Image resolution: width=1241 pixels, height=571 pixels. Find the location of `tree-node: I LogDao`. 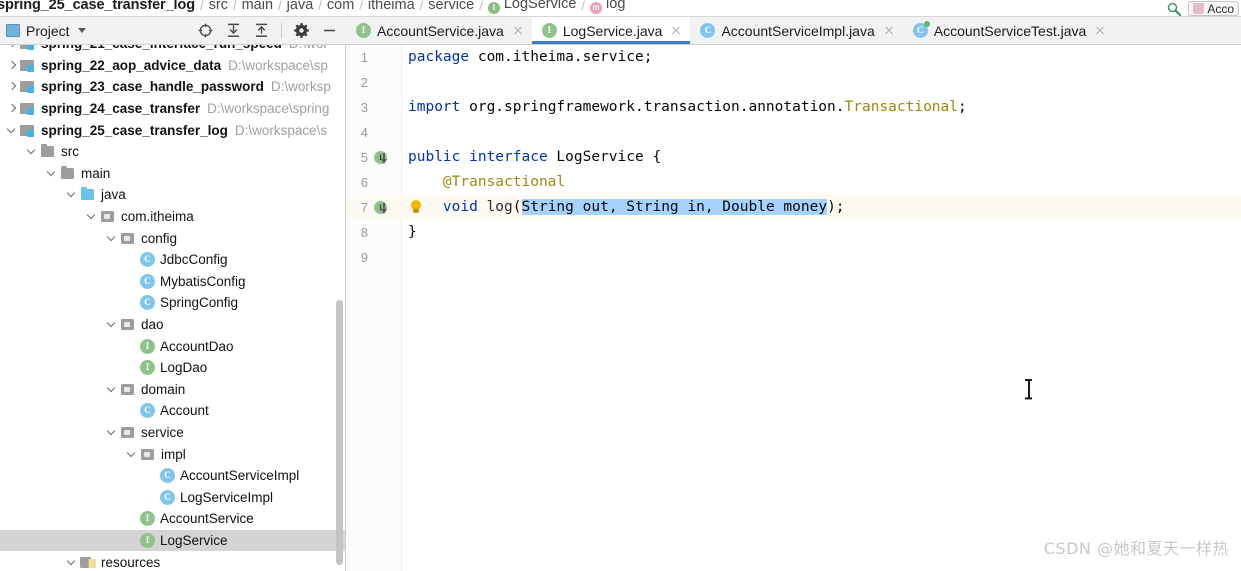

tree-node: I LogDao is located at coordinates (172, 368).